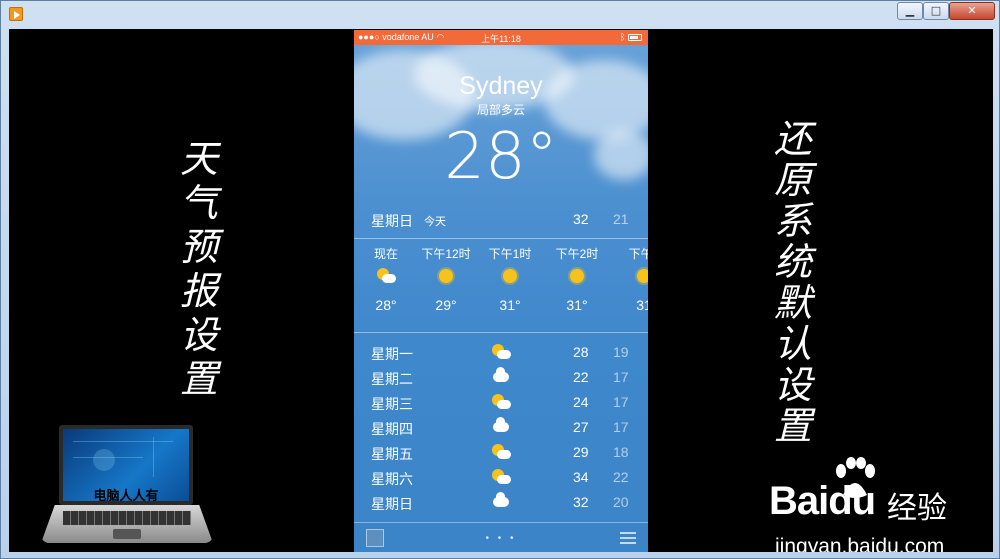 Image resolution: width=1000 pixels, height=559 pixels. What do you see at coordinates (500, 14) in the screenshot?
I see `title-bar: ▁ □ ✕` at bounding box center [500, 14].